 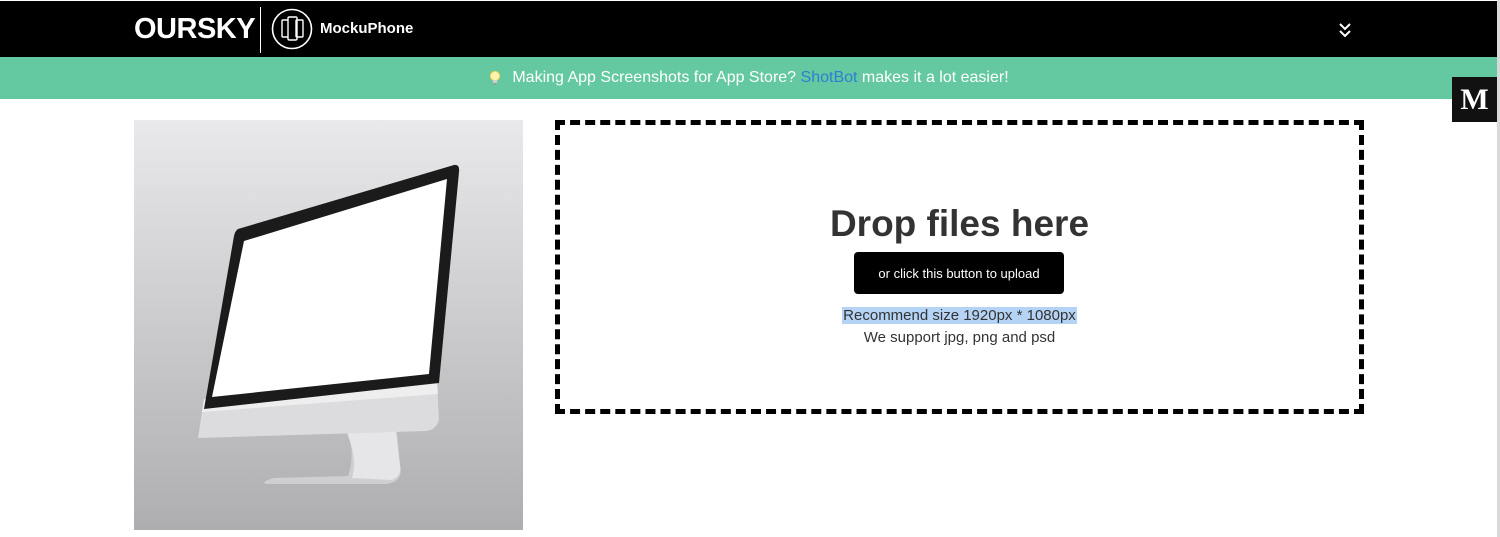 I want to click on product-name: MockuPhone, so click(x=366, y=29).